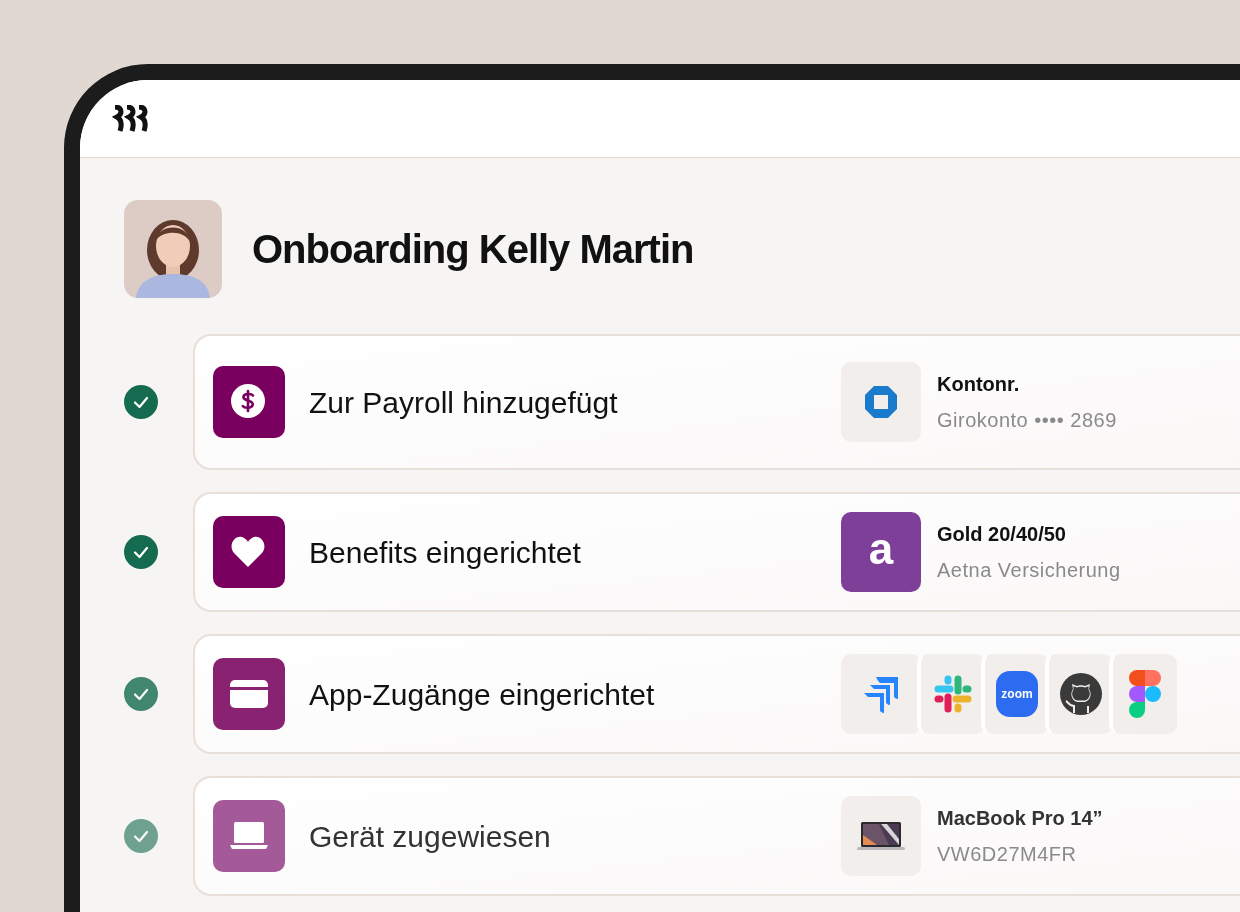 The image size is (1240, 912). I want to click on shapes-stack-icon, so click(1145, 694).